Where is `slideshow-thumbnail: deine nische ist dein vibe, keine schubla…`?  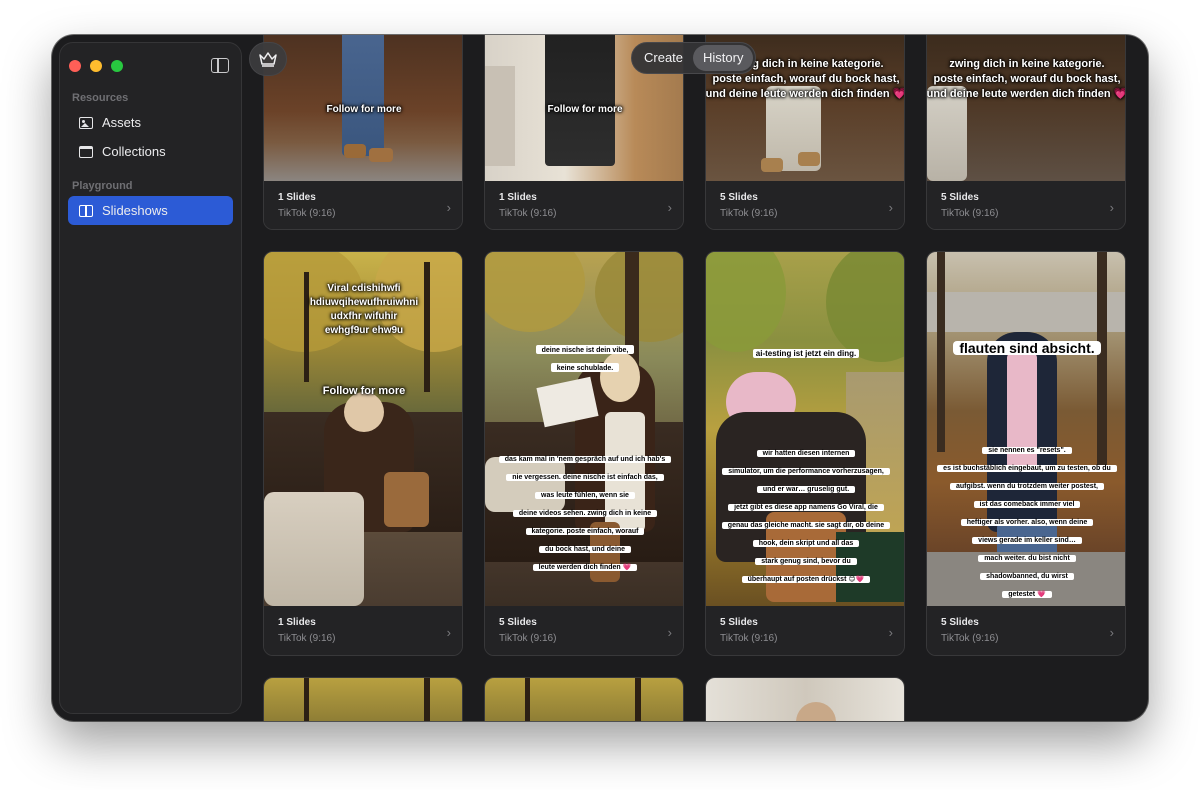
slideshow-thumbnail: deine nische ist dein vibe, keine schubla… is located at coordinates (584, 429).